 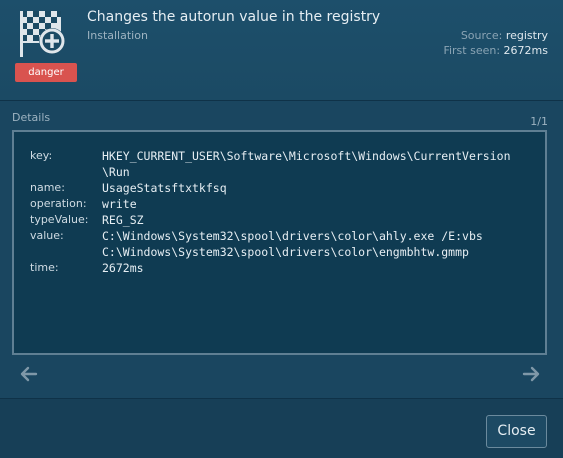 I want to click on first-seen-meta: First seen: 2672ms, so click(x=495, y=50).